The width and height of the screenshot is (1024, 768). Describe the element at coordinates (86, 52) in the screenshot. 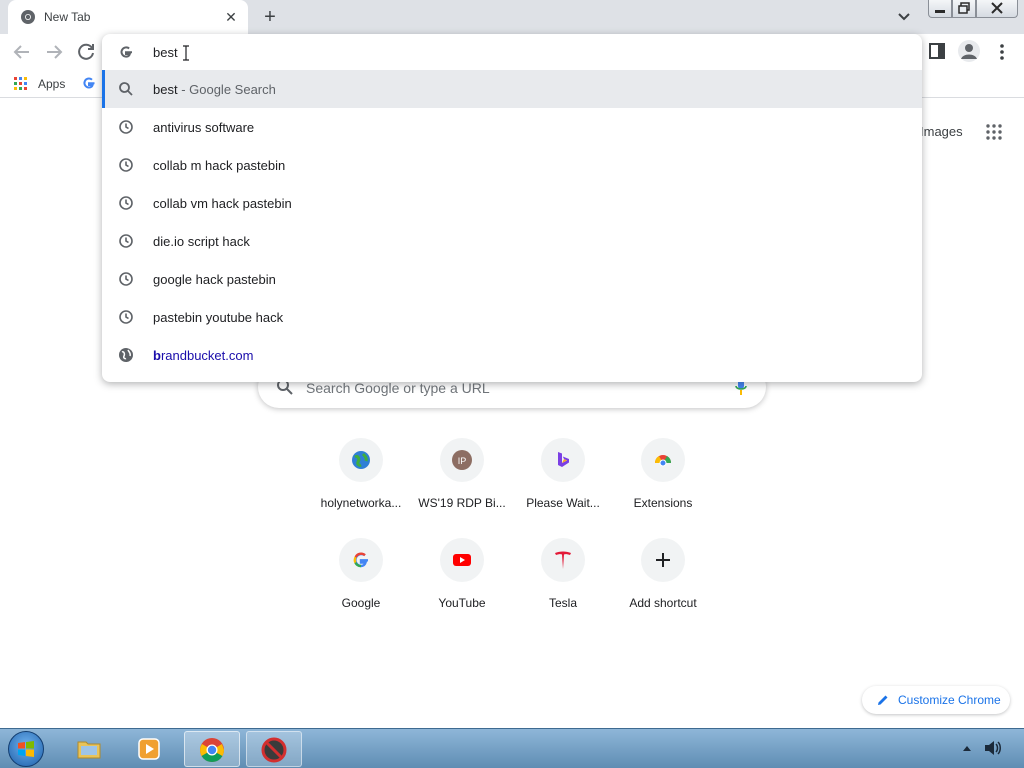

I see `reload-icon` at that location.